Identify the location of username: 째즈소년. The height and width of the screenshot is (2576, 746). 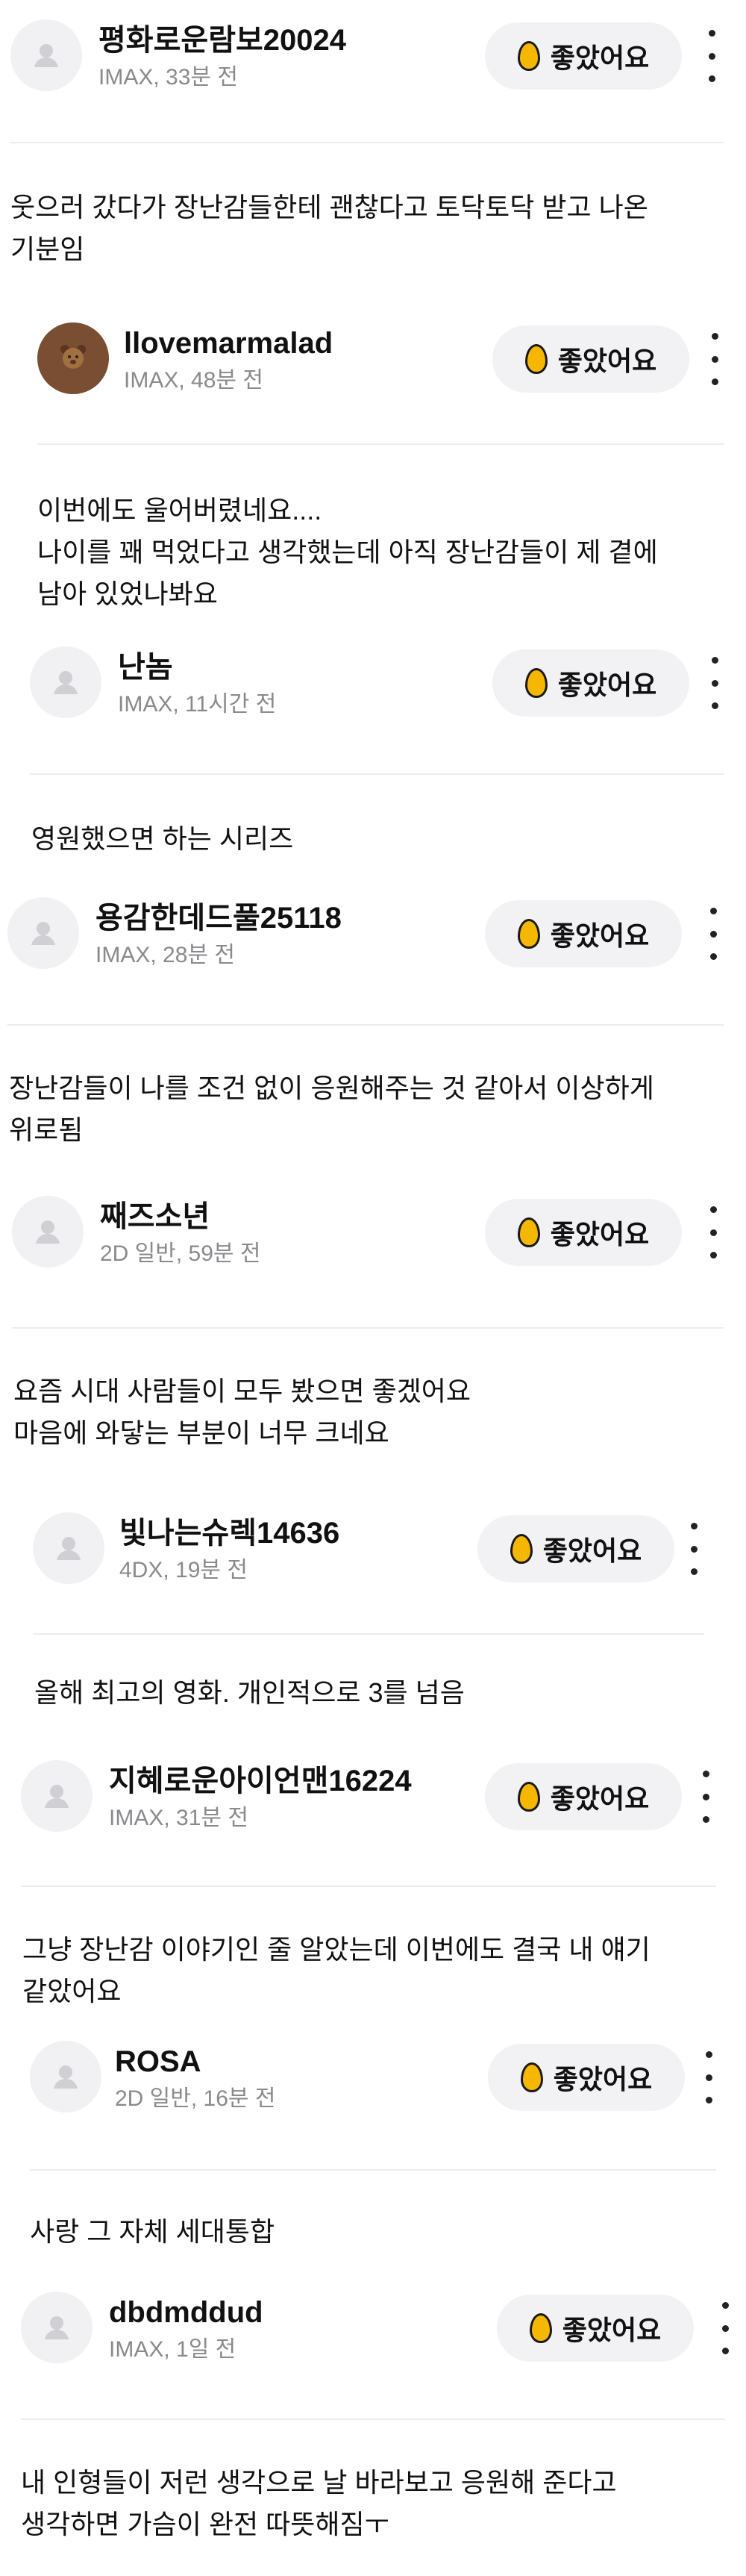
(155, 1217).